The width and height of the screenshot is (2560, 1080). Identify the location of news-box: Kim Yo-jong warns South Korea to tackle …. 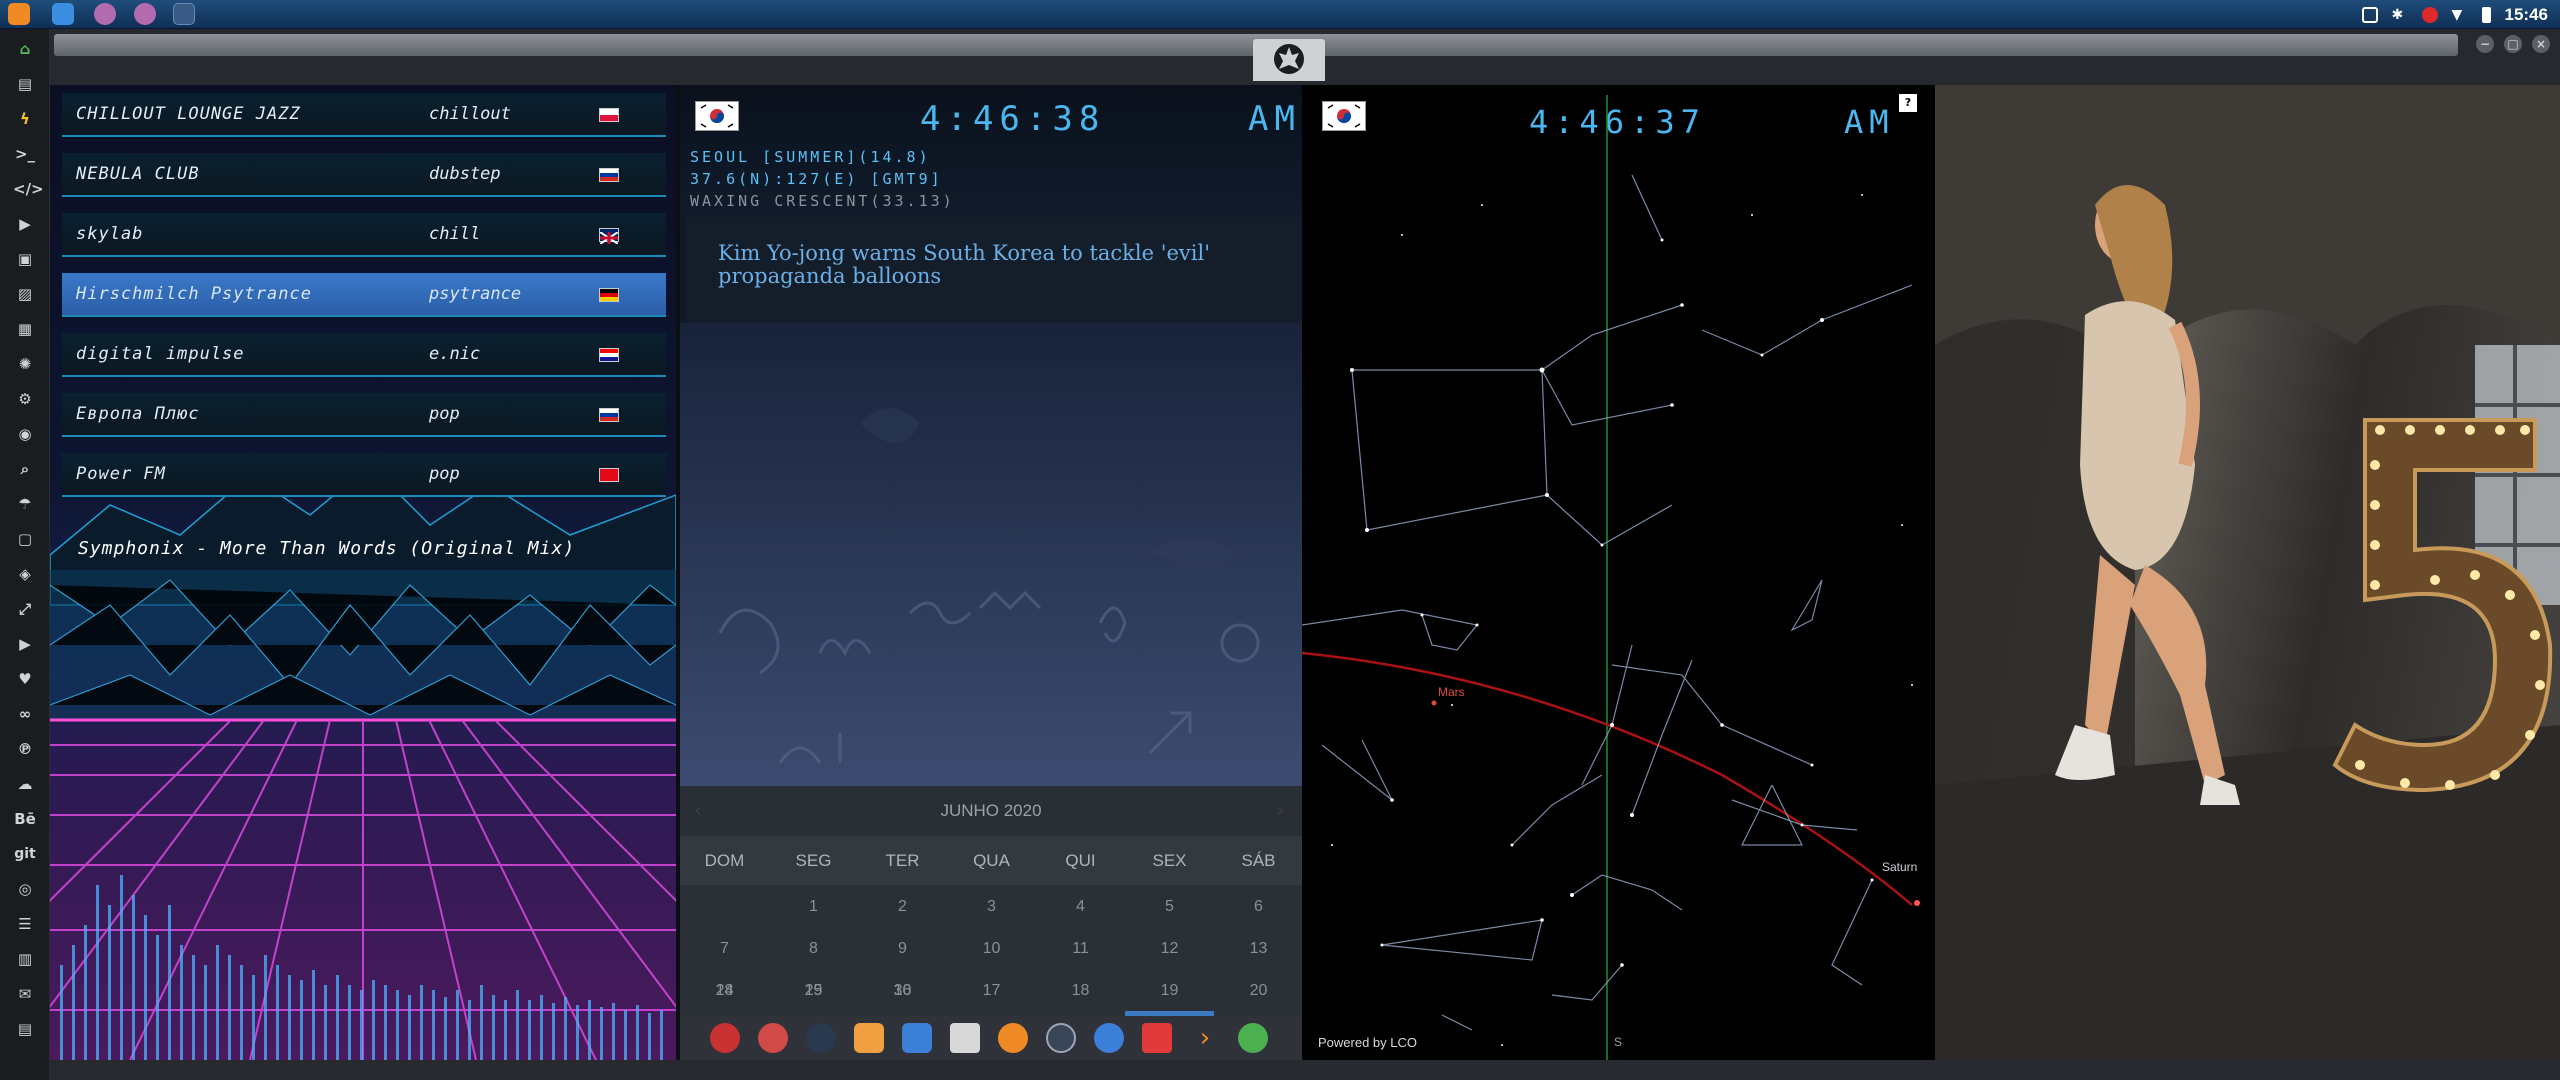
(994, 270).